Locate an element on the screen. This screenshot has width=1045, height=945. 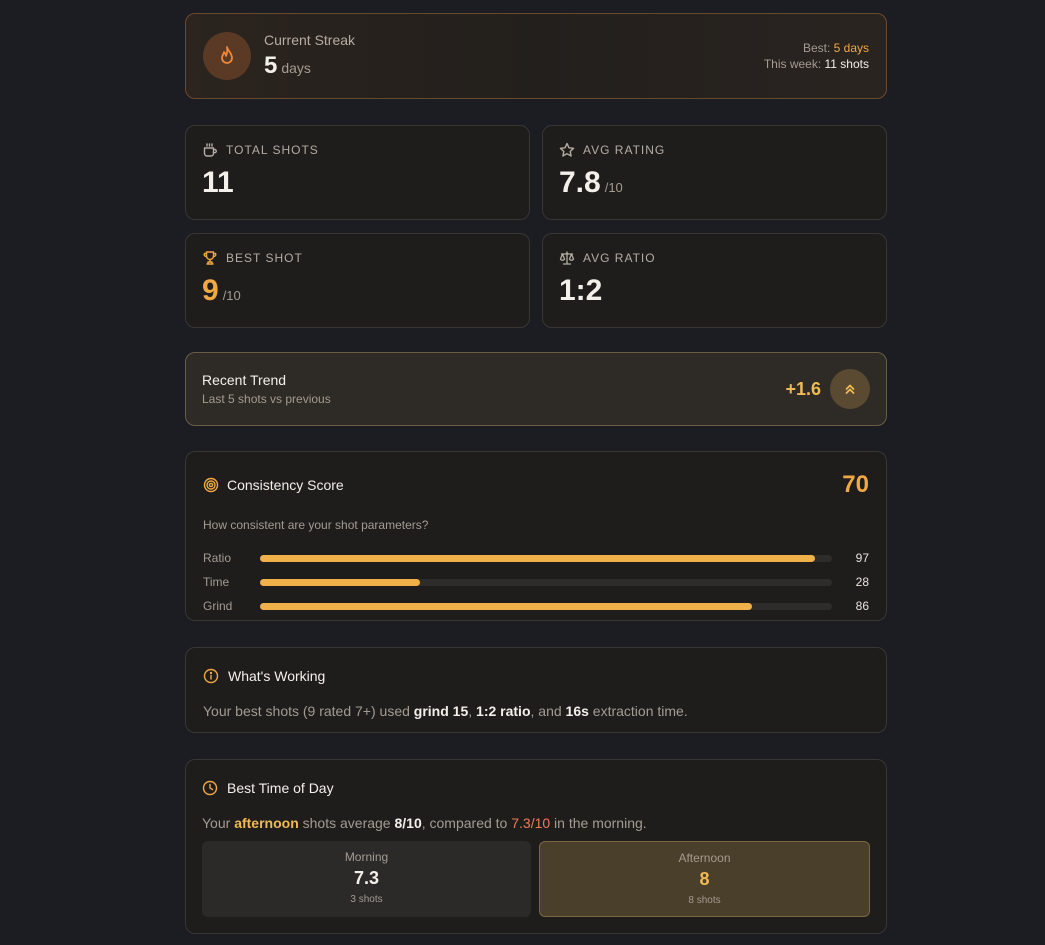
consistency-bar-row: Time 28 is located at coordinates (536, 582).